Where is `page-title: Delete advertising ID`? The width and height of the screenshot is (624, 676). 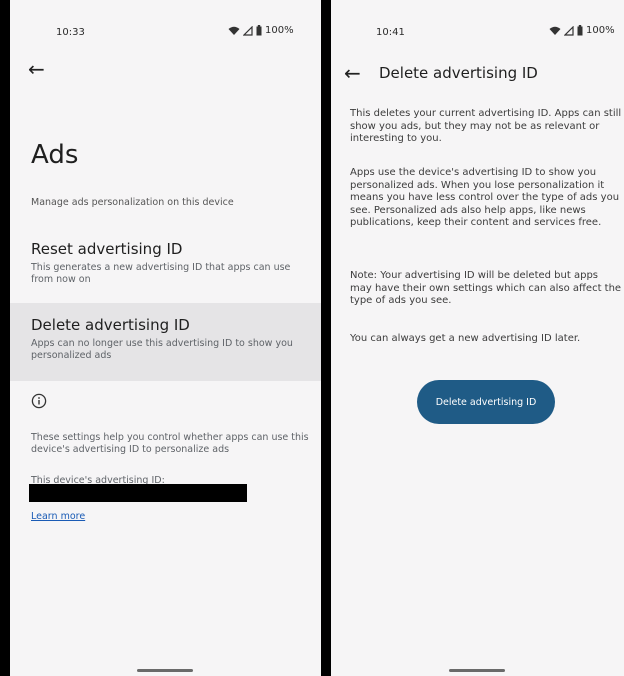 page-title: Delete advertising ID is located at coordinates (458, 73).